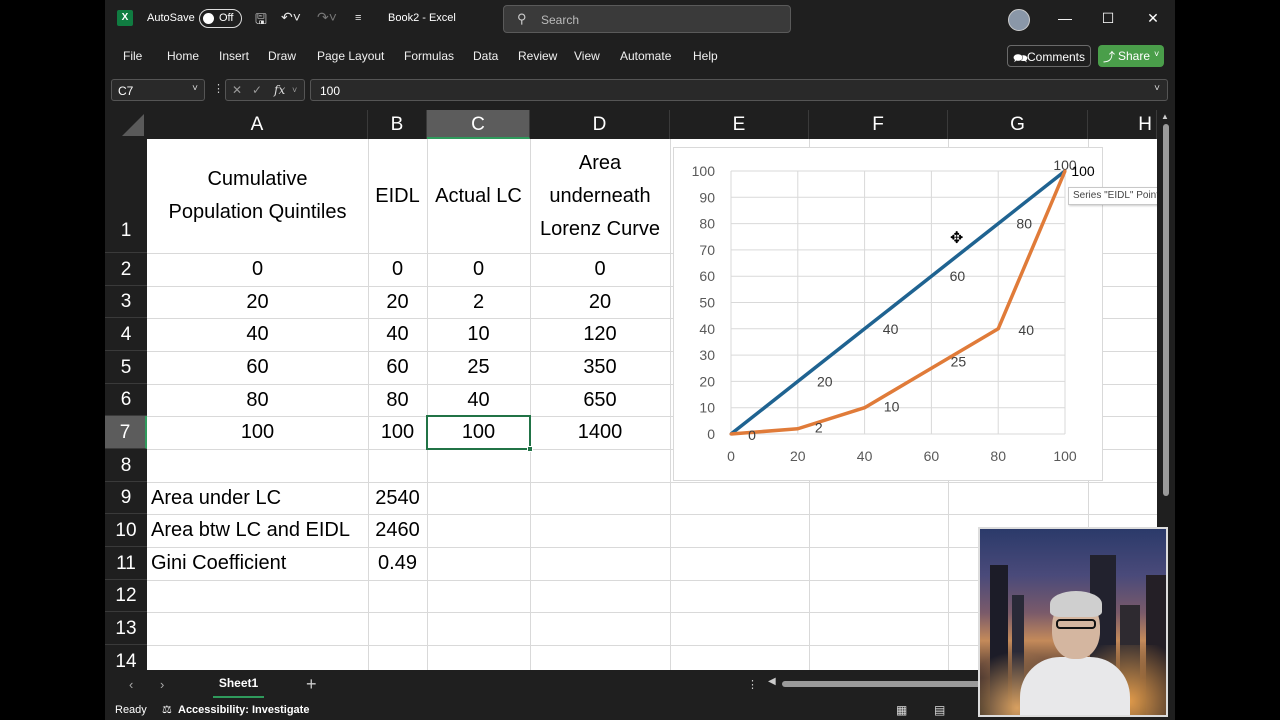  I want to click on comments-button: 🗪 Comments, so click(1049, 56).